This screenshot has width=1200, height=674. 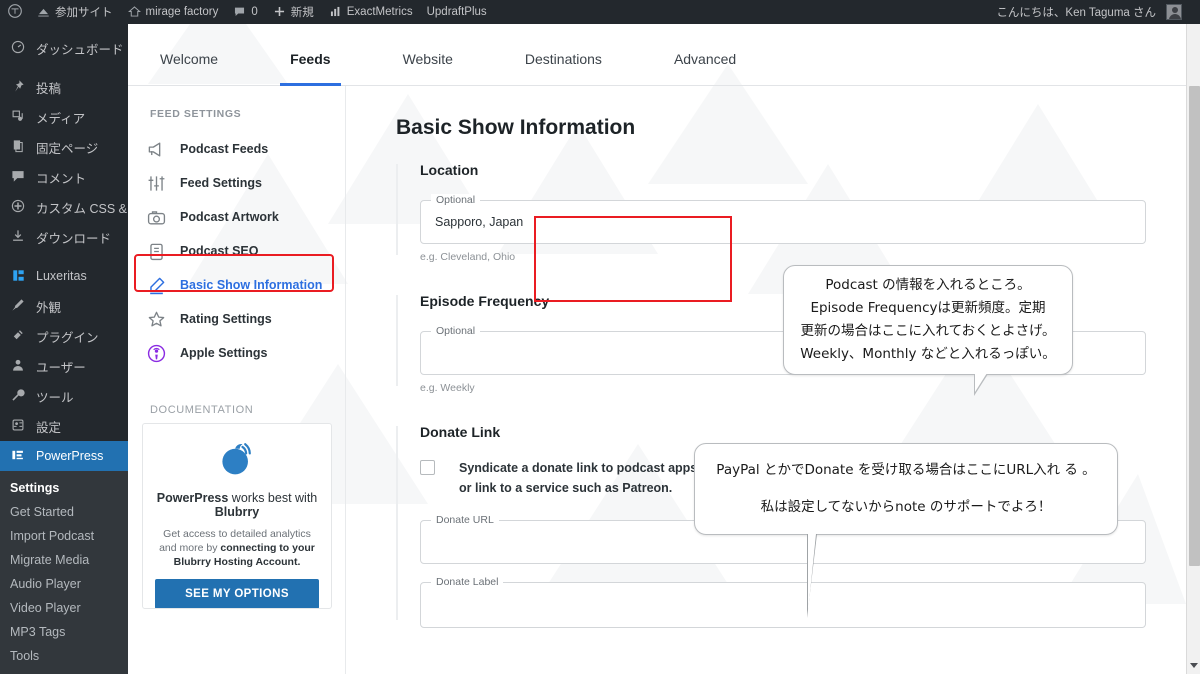 What do you see at coordinates (156, 285) in the screenshot?
I see `pencil-icon` at bounding box center [156, 285].